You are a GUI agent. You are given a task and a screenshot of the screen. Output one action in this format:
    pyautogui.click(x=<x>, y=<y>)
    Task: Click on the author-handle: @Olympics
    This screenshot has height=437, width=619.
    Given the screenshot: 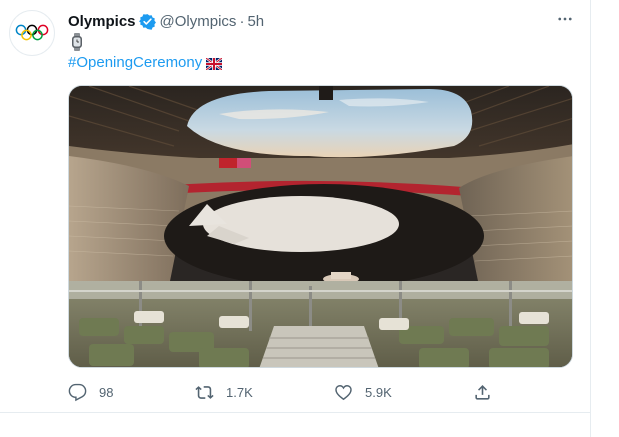 What is the action you would take?
    pyautogui.click(x=198, y=21)
    